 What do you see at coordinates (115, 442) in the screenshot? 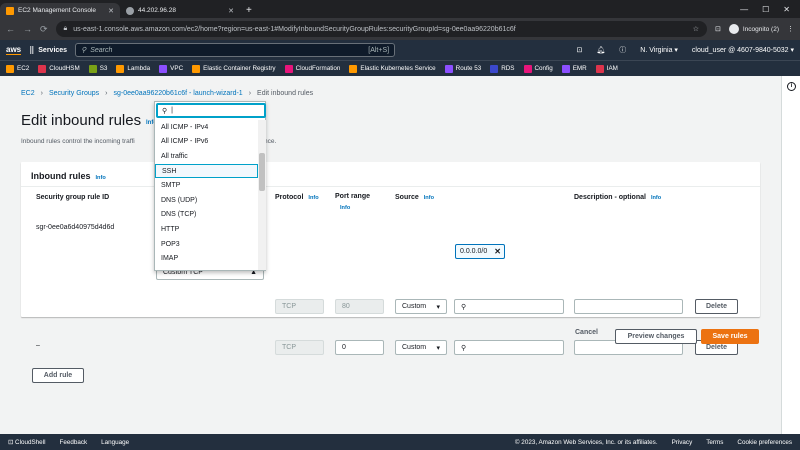
I see `language-link: Language` at bounding box center [115, 442].